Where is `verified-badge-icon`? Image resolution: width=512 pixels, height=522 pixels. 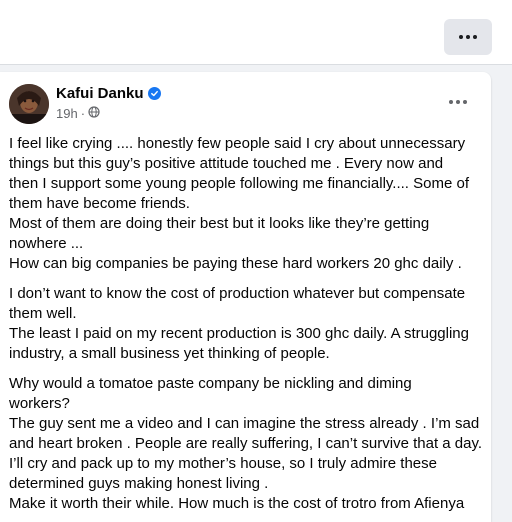
verified-badge-icon is located at coordinates (154, 93).